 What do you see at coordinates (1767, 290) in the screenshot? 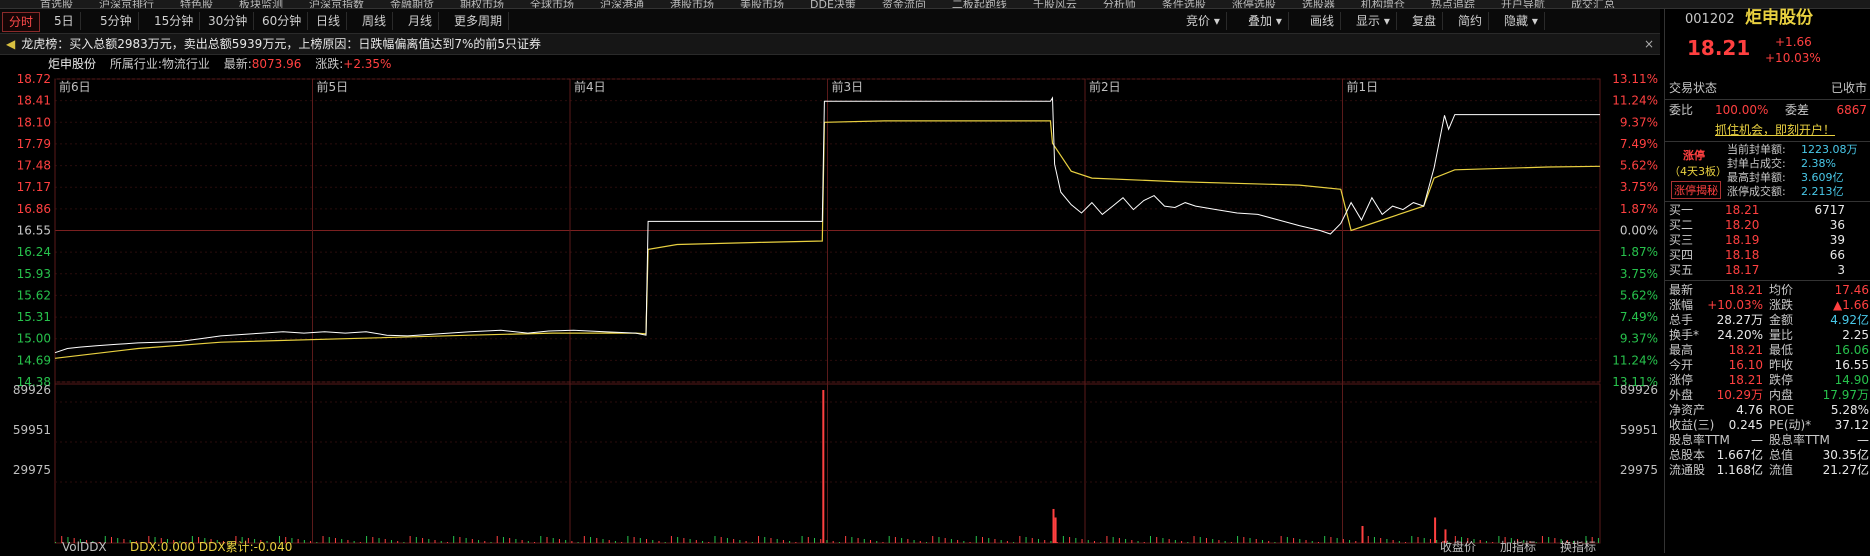
I see `stat-row: 最新 18.21 均价 17.46` at bounding box center [1767, 290].